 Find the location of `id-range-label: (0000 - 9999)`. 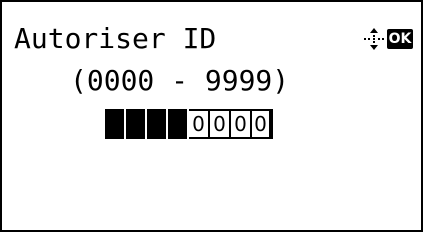

id-range-label: (0000 - 9999) is located at coordinates (180, 80).